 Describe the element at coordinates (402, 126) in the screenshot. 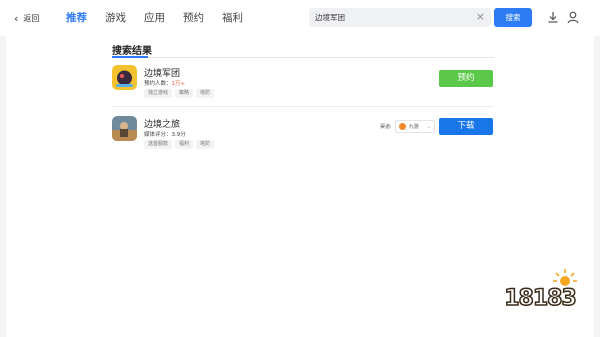

I see `jiuyou-icon` at that location.